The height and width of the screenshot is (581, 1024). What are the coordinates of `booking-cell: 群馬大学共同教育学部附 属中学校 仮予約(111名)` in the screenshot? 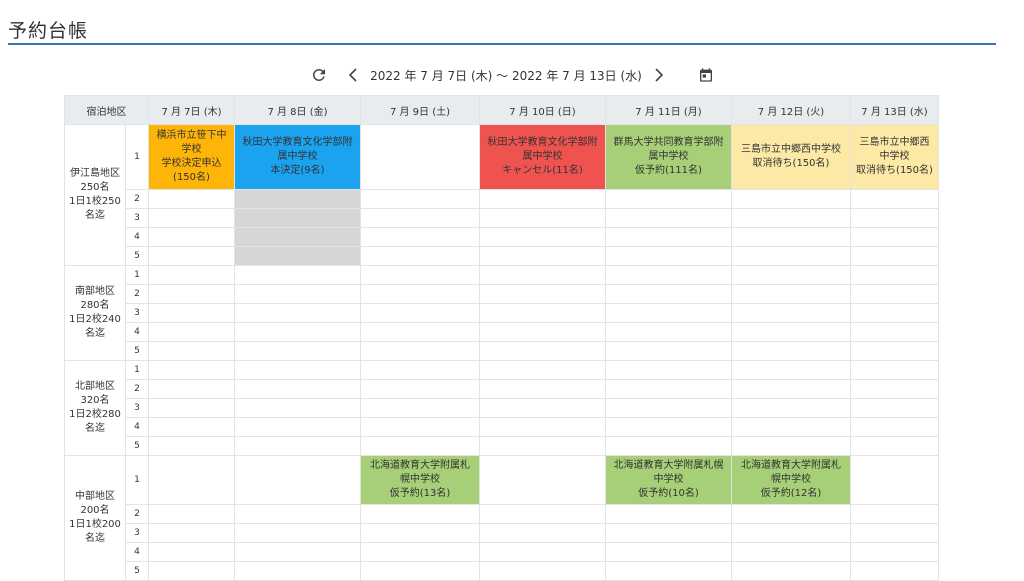 It's located at (668, 157).